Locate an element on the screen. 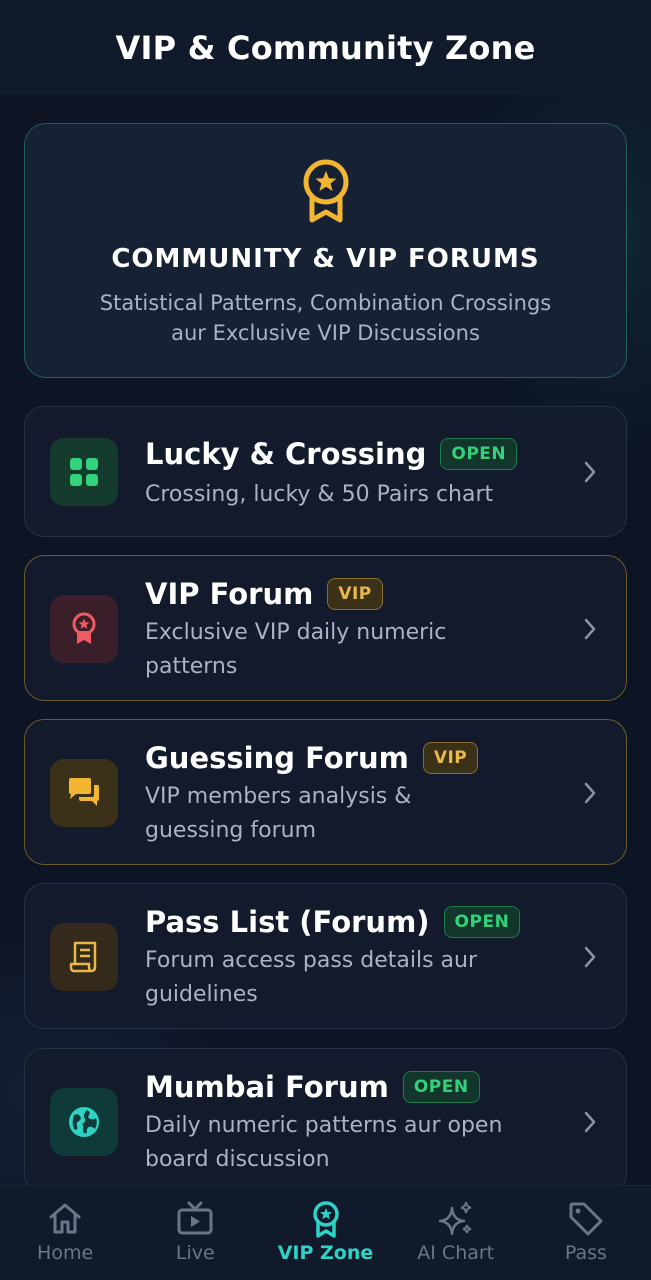 Image resolution: width=651 pixels, height=1280 pixels. grid-icon is located at coordinates (84, 472).